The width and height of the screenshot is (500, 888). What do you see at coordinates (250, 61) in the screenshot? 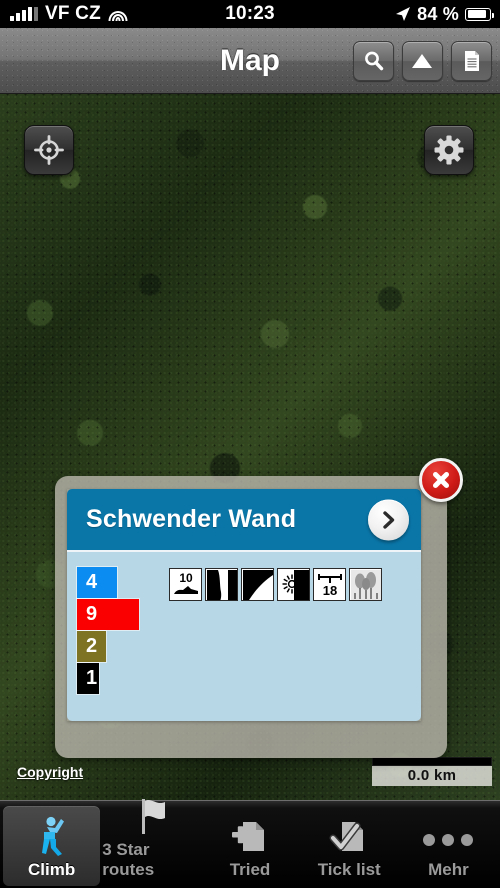
I see `navigation-bar: Map` at bounding box center [250, 61].